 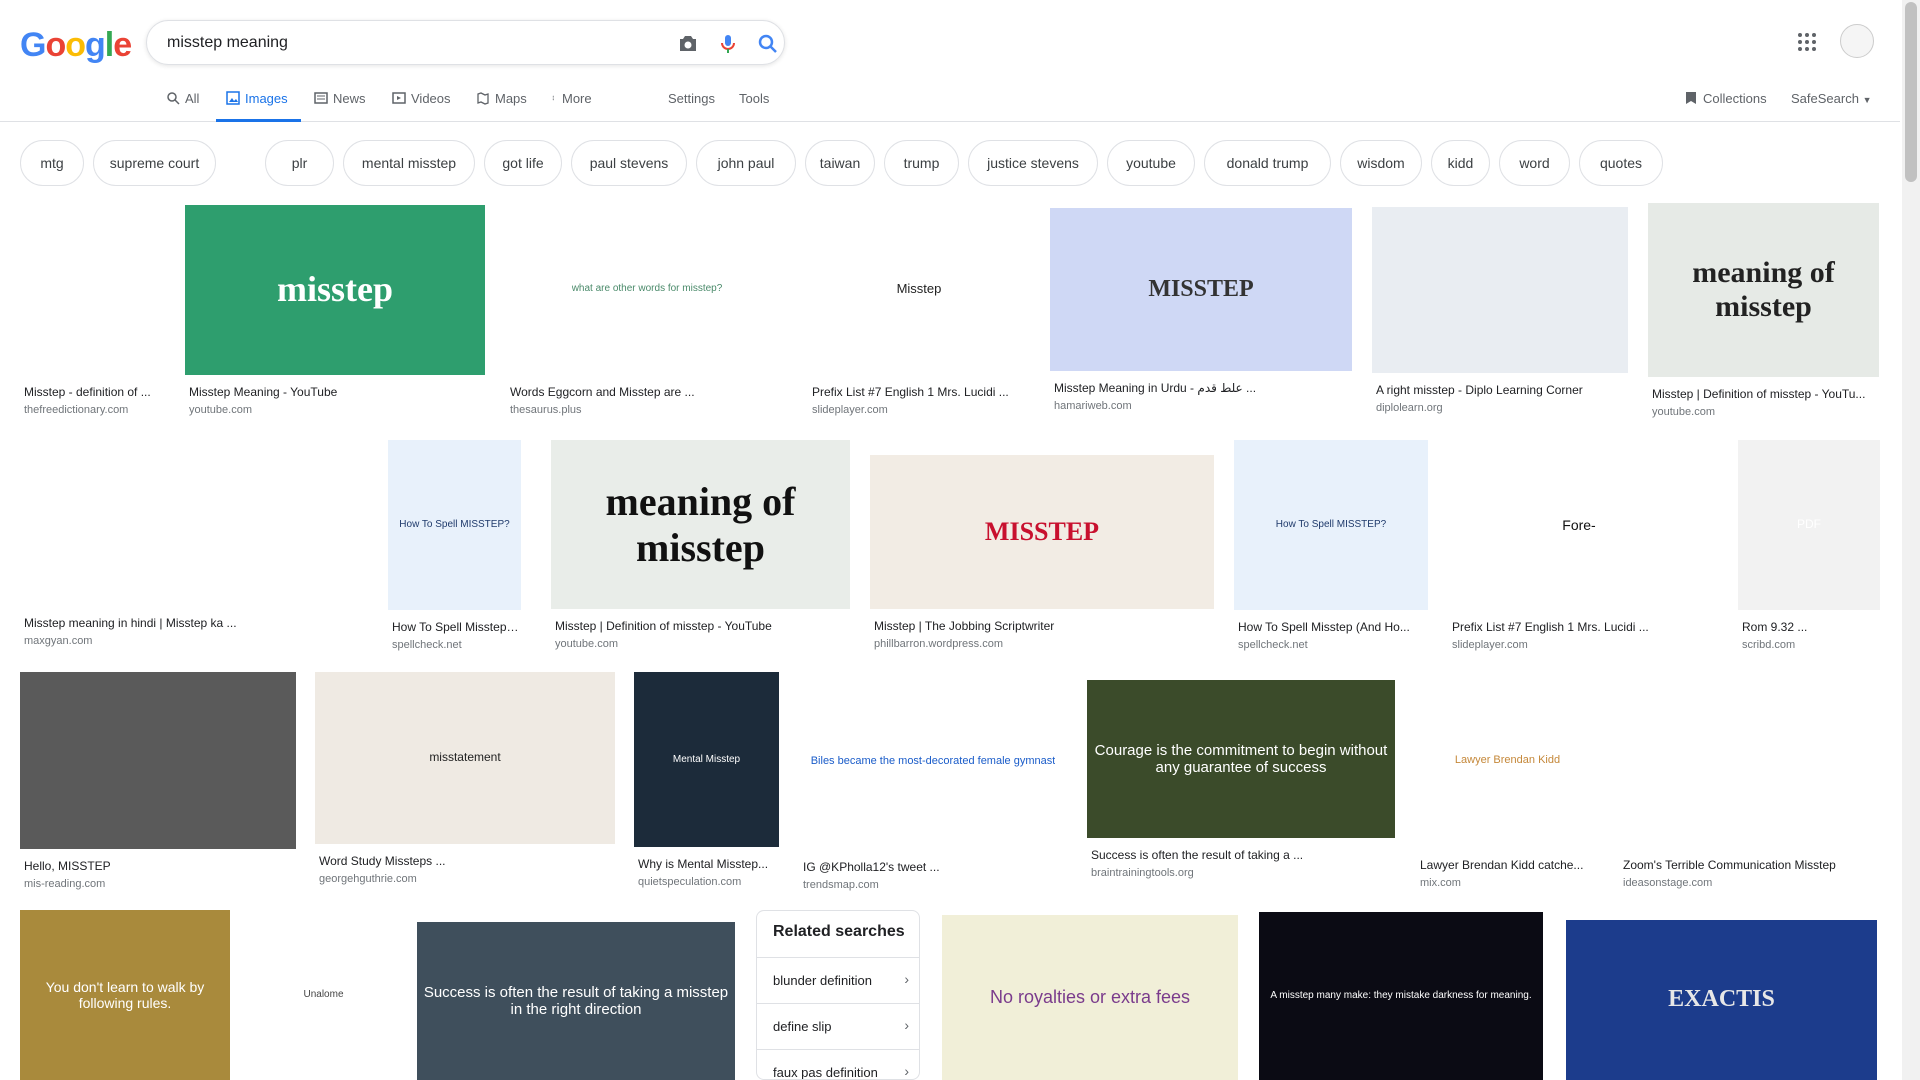 I want to click on tab-more: More, so click(x=577, y=104).